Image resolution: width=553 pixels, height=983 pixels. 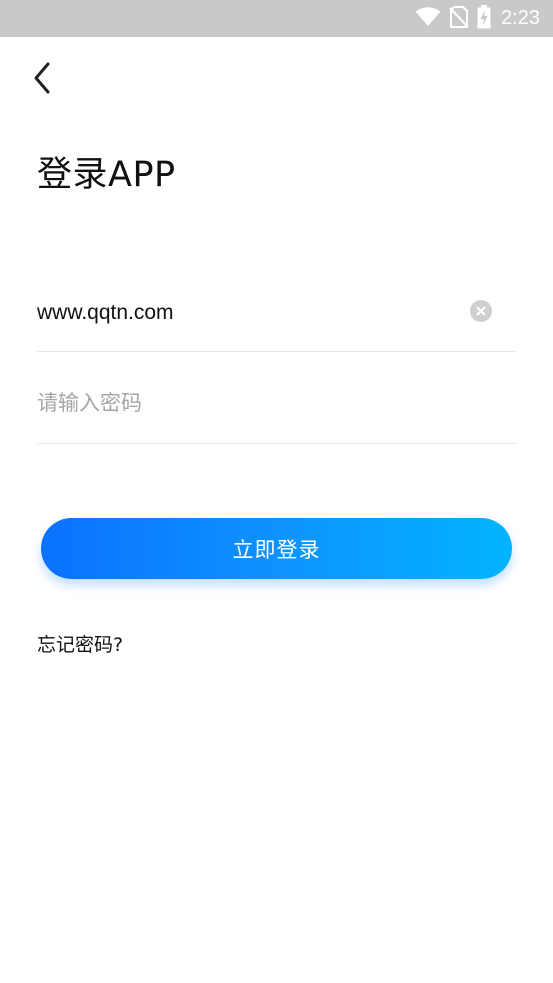 I want to click on password-input, so click(x=247, y=403).